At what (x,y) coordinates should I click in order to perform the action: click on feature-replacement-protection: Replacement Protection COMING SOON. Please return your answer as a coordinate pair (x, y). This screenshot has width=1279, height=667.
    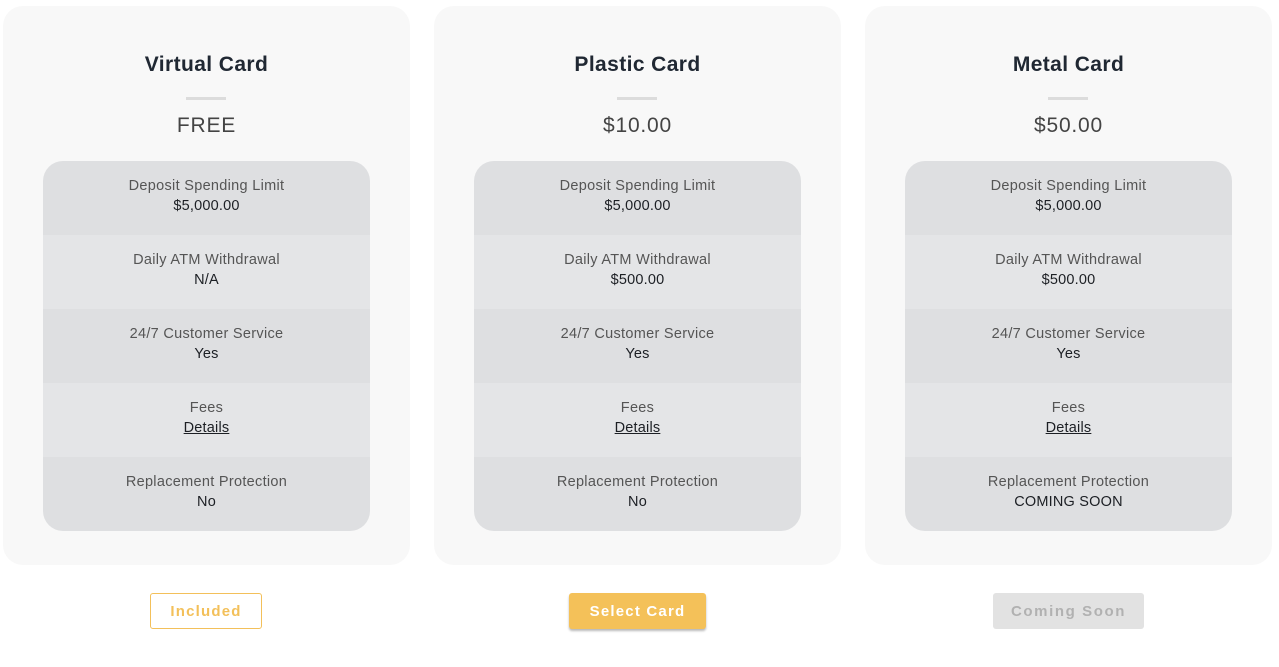
    Looking at the image, I should click on (1068, 494).